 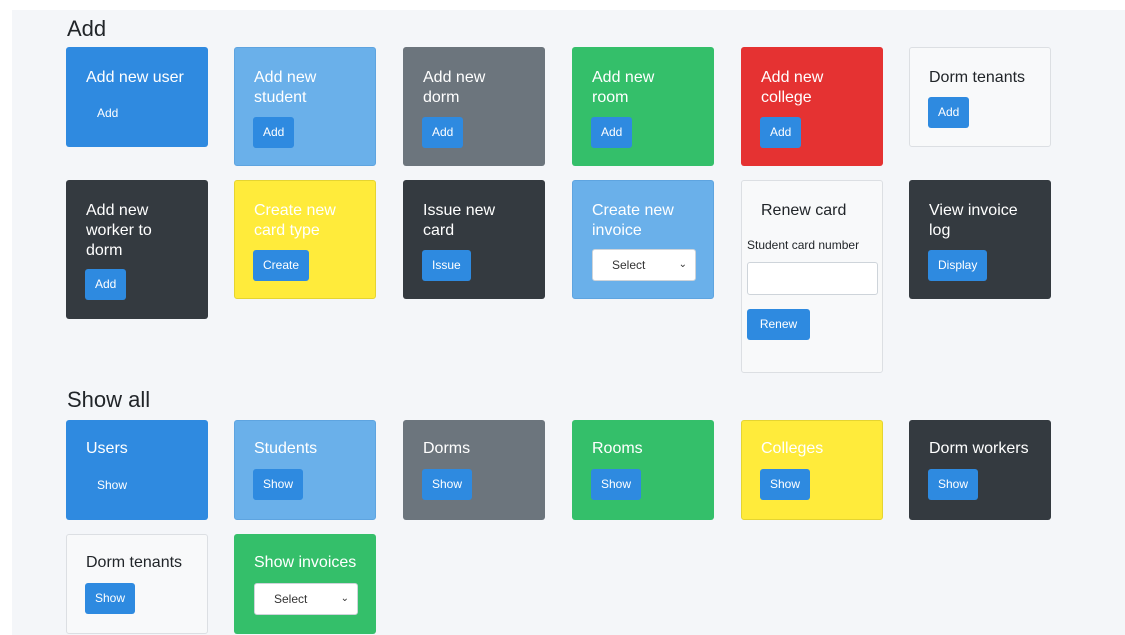 I want to click on invoice-type-select: Select ⌄, so click(x=644, y=265).